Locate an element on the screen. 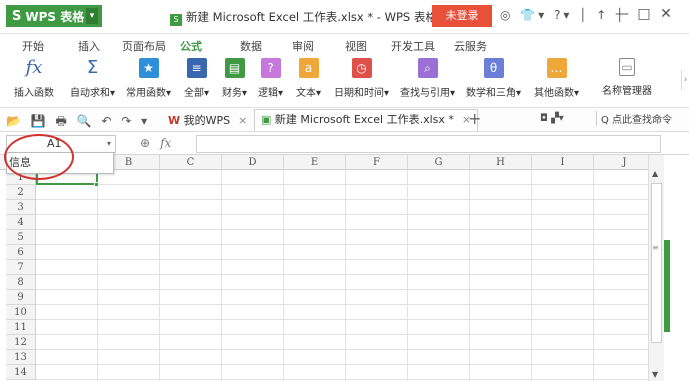 This screenshot has height=381, width=689. tab-start: 开始 is located at coordinates (33, 46).